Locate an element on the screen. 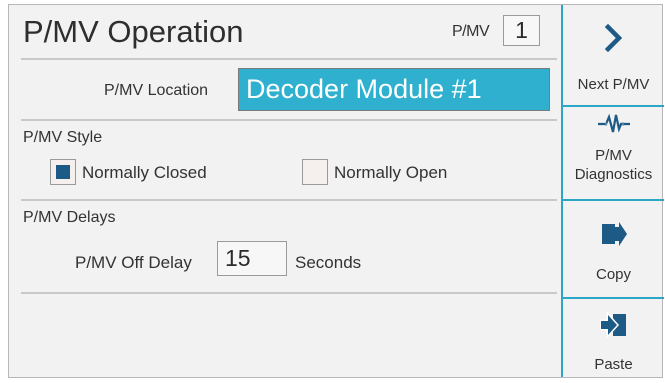 The height and width of the screenshot is (383, 665). copy-label: Copy is located at coordinates (613, 274).